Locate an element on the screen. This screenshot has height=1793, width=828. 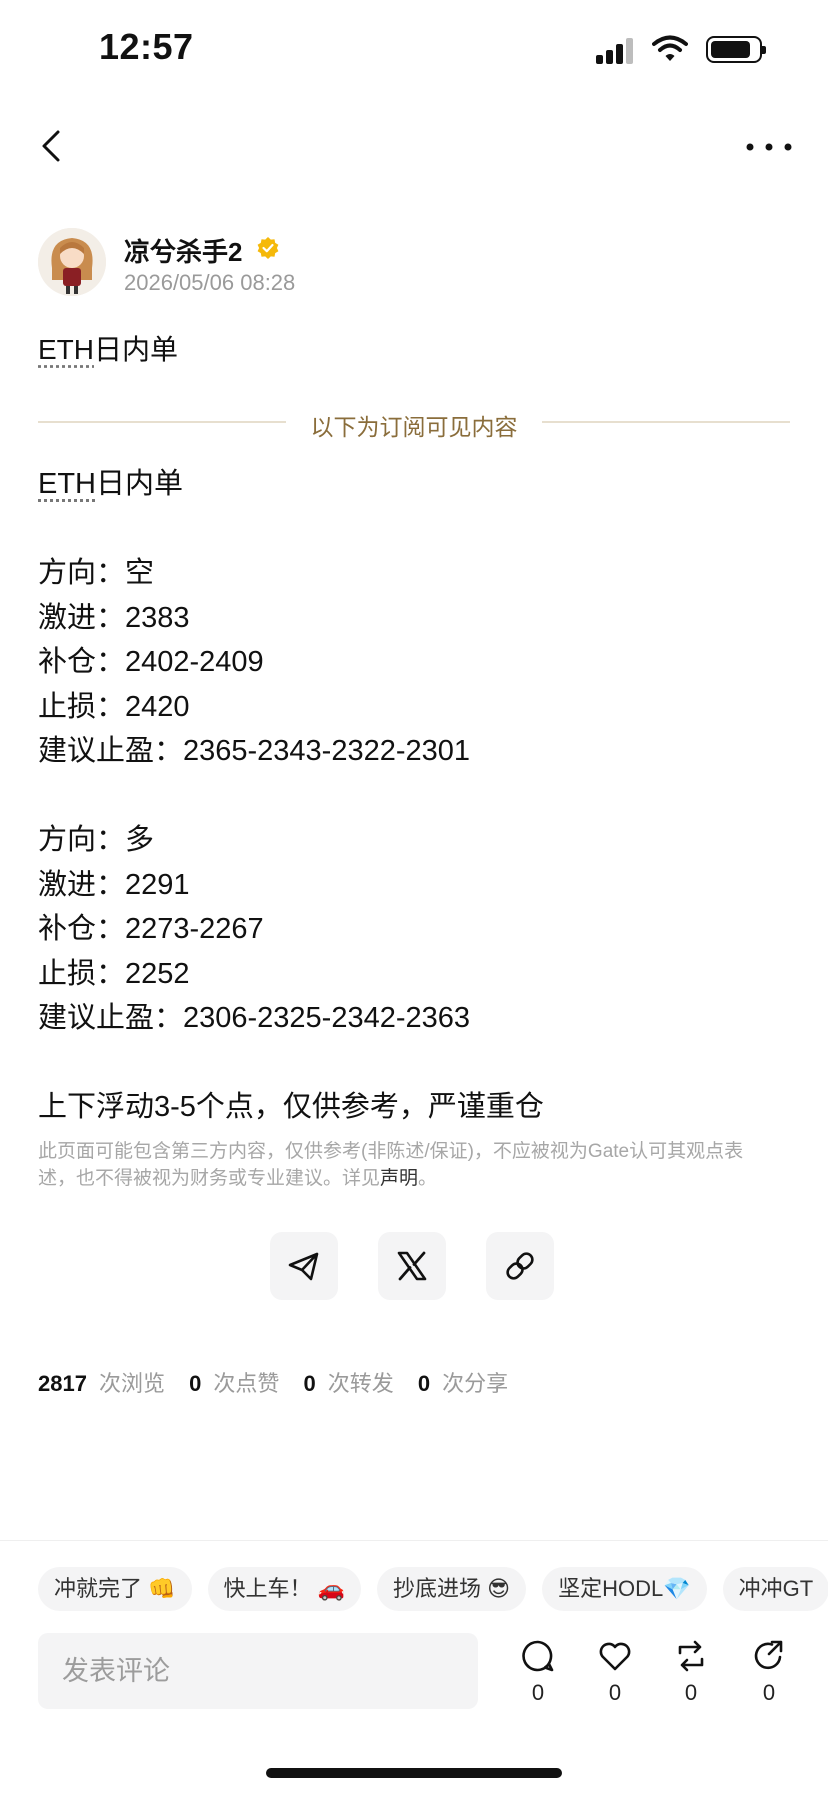
body-title: ETH日内单 is located at coordinates (418, 484).